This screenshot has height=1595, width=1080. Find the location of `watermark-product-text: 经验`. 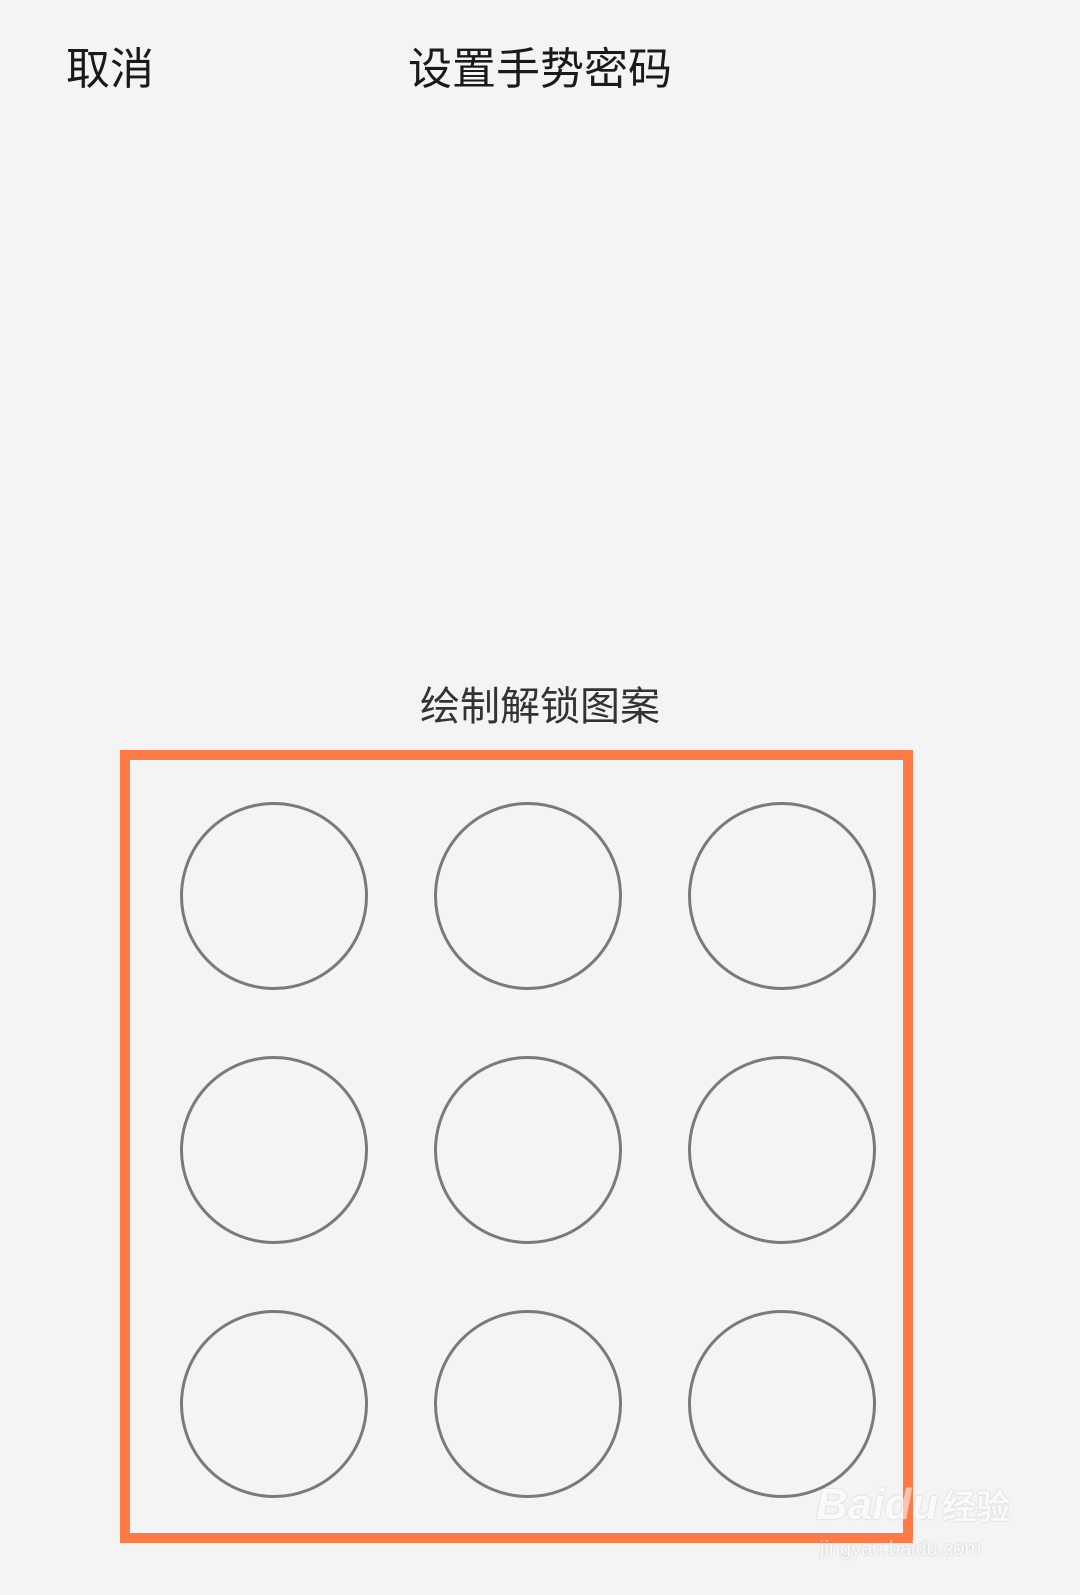

watermark-product-text: 经验 is located at coordinates (976, 1508).